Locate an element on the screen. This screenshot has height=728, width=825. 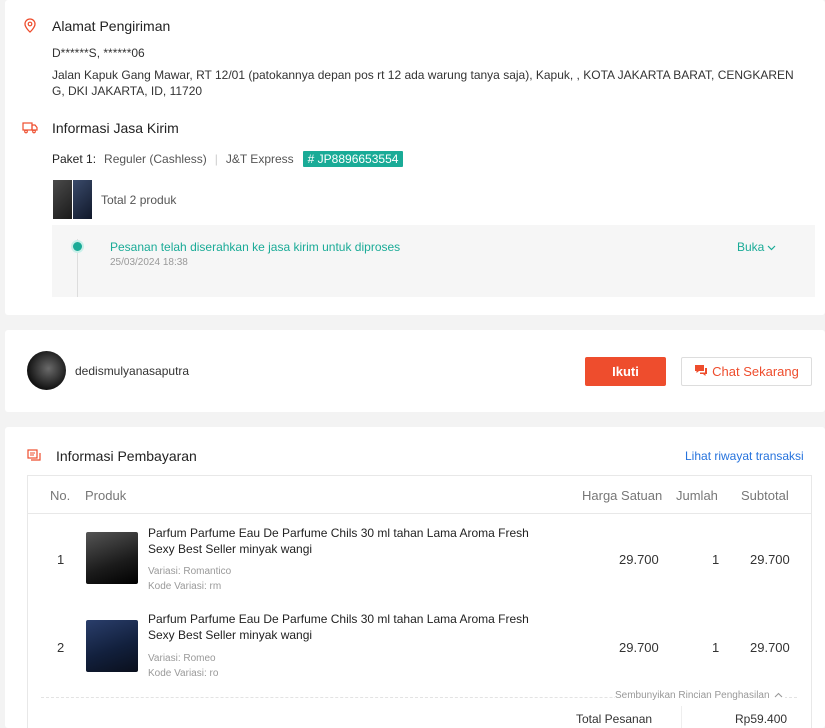
total-order-label: Total Pesanan is located at coordinates (614, 719).